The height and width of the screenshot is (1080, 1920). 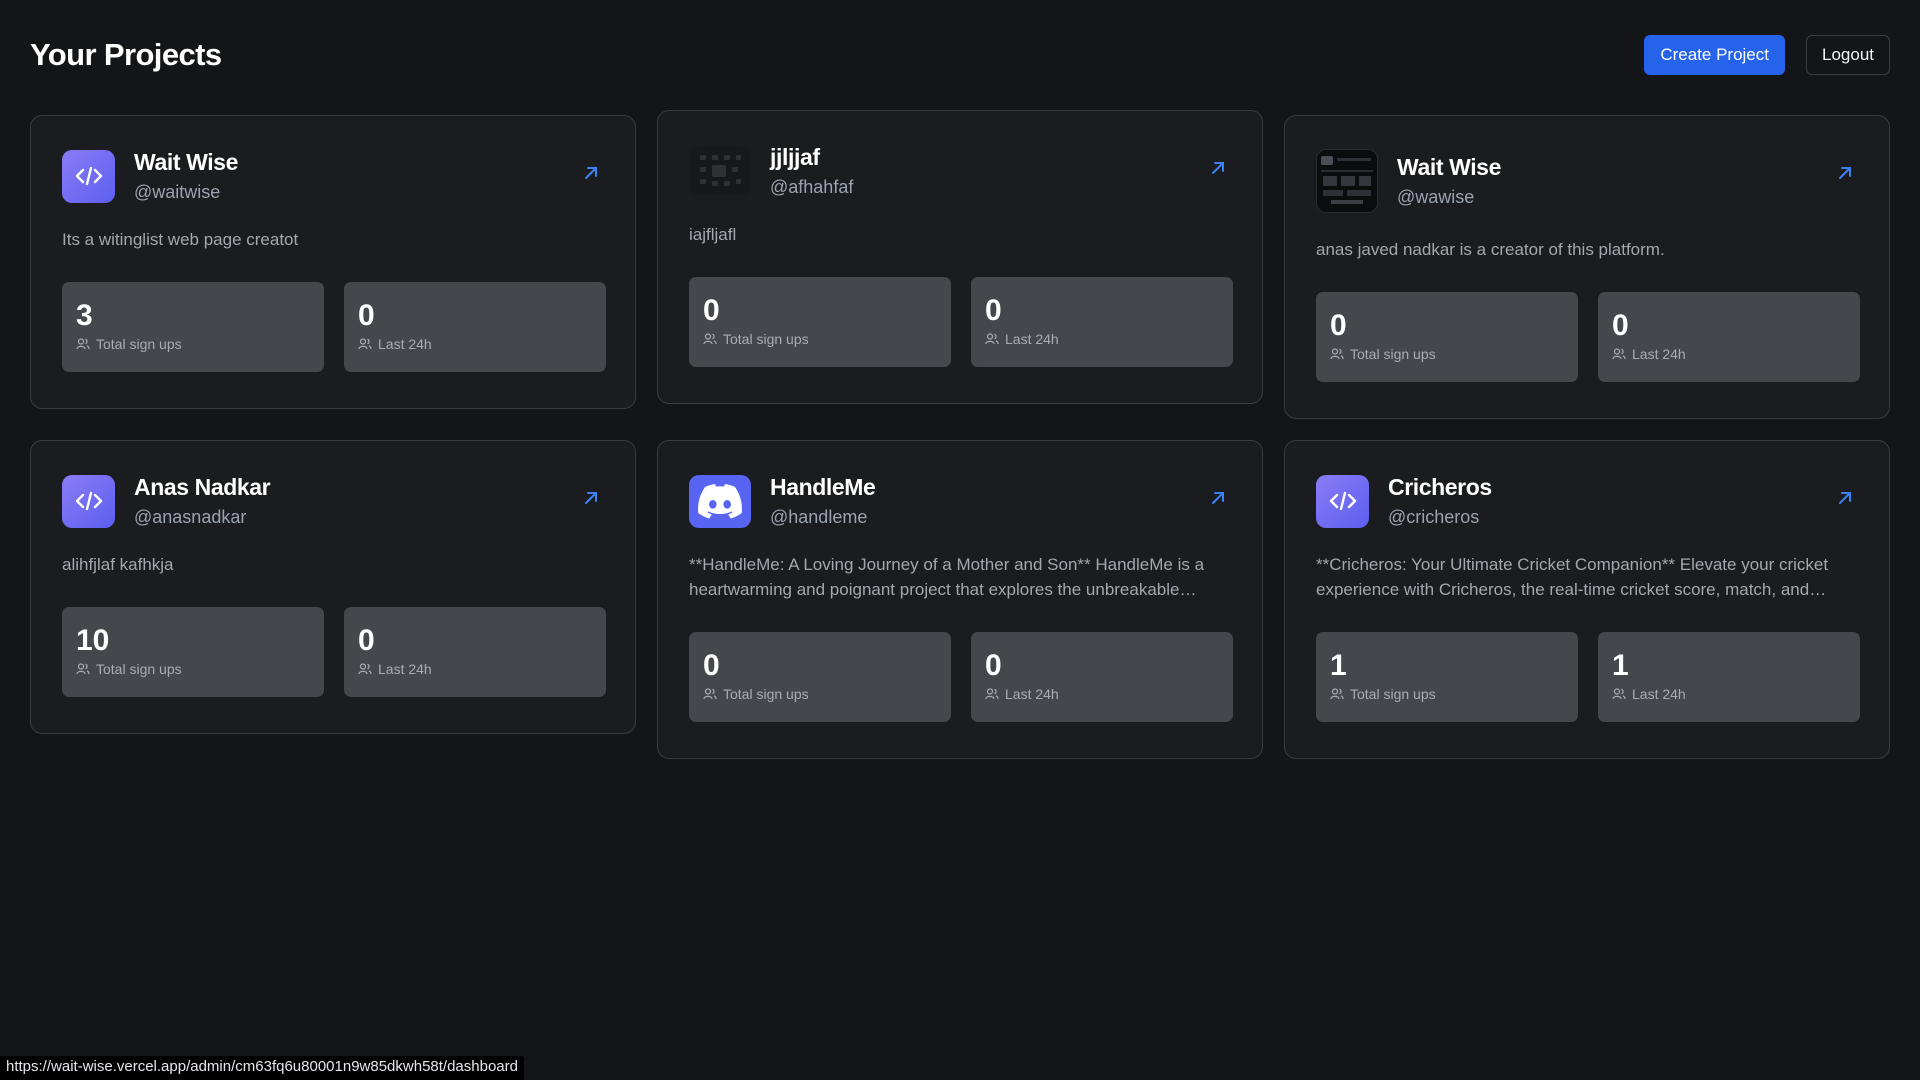 I want to click on card-header: Wait Wise @waitwise, so click(x=333, y=176).